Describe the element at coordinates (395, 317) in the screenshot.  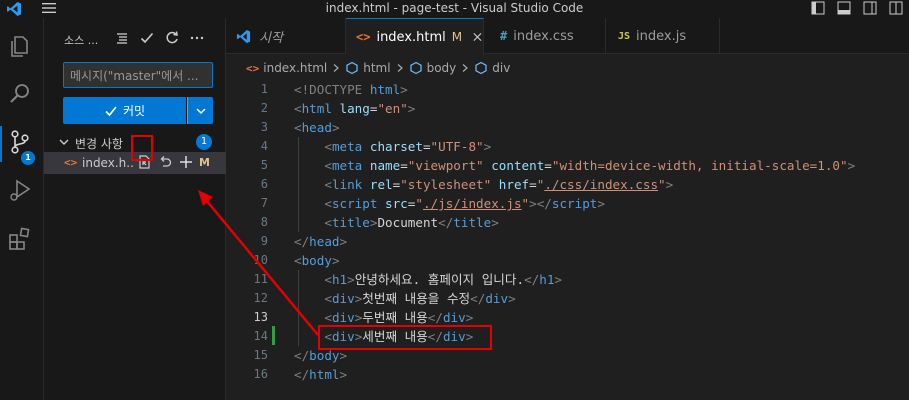
I see `code-token: 두번째 내용` at that location.